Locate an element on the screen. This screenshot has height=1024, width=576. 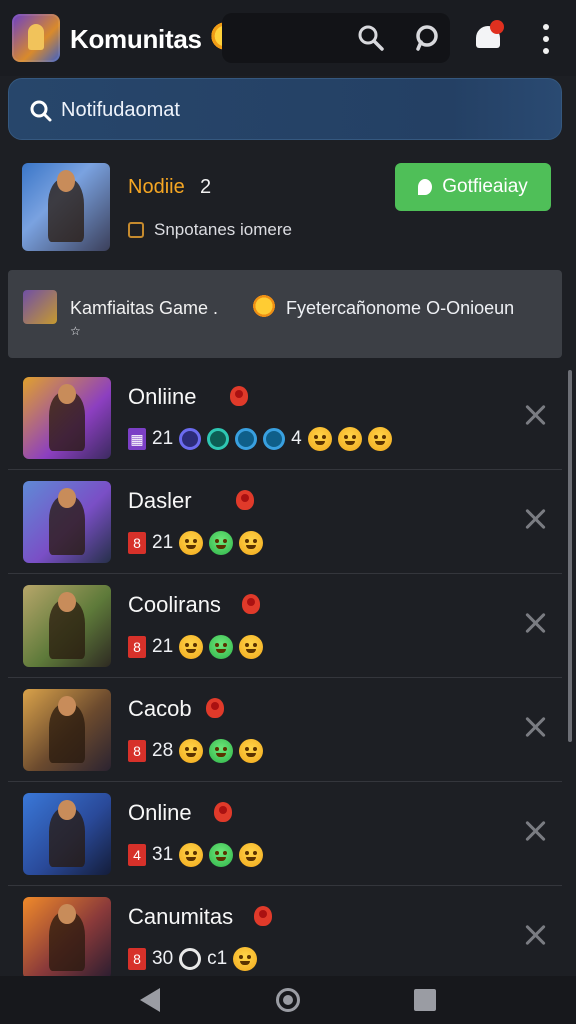
chat-icon is located at coordinates (426, 38).